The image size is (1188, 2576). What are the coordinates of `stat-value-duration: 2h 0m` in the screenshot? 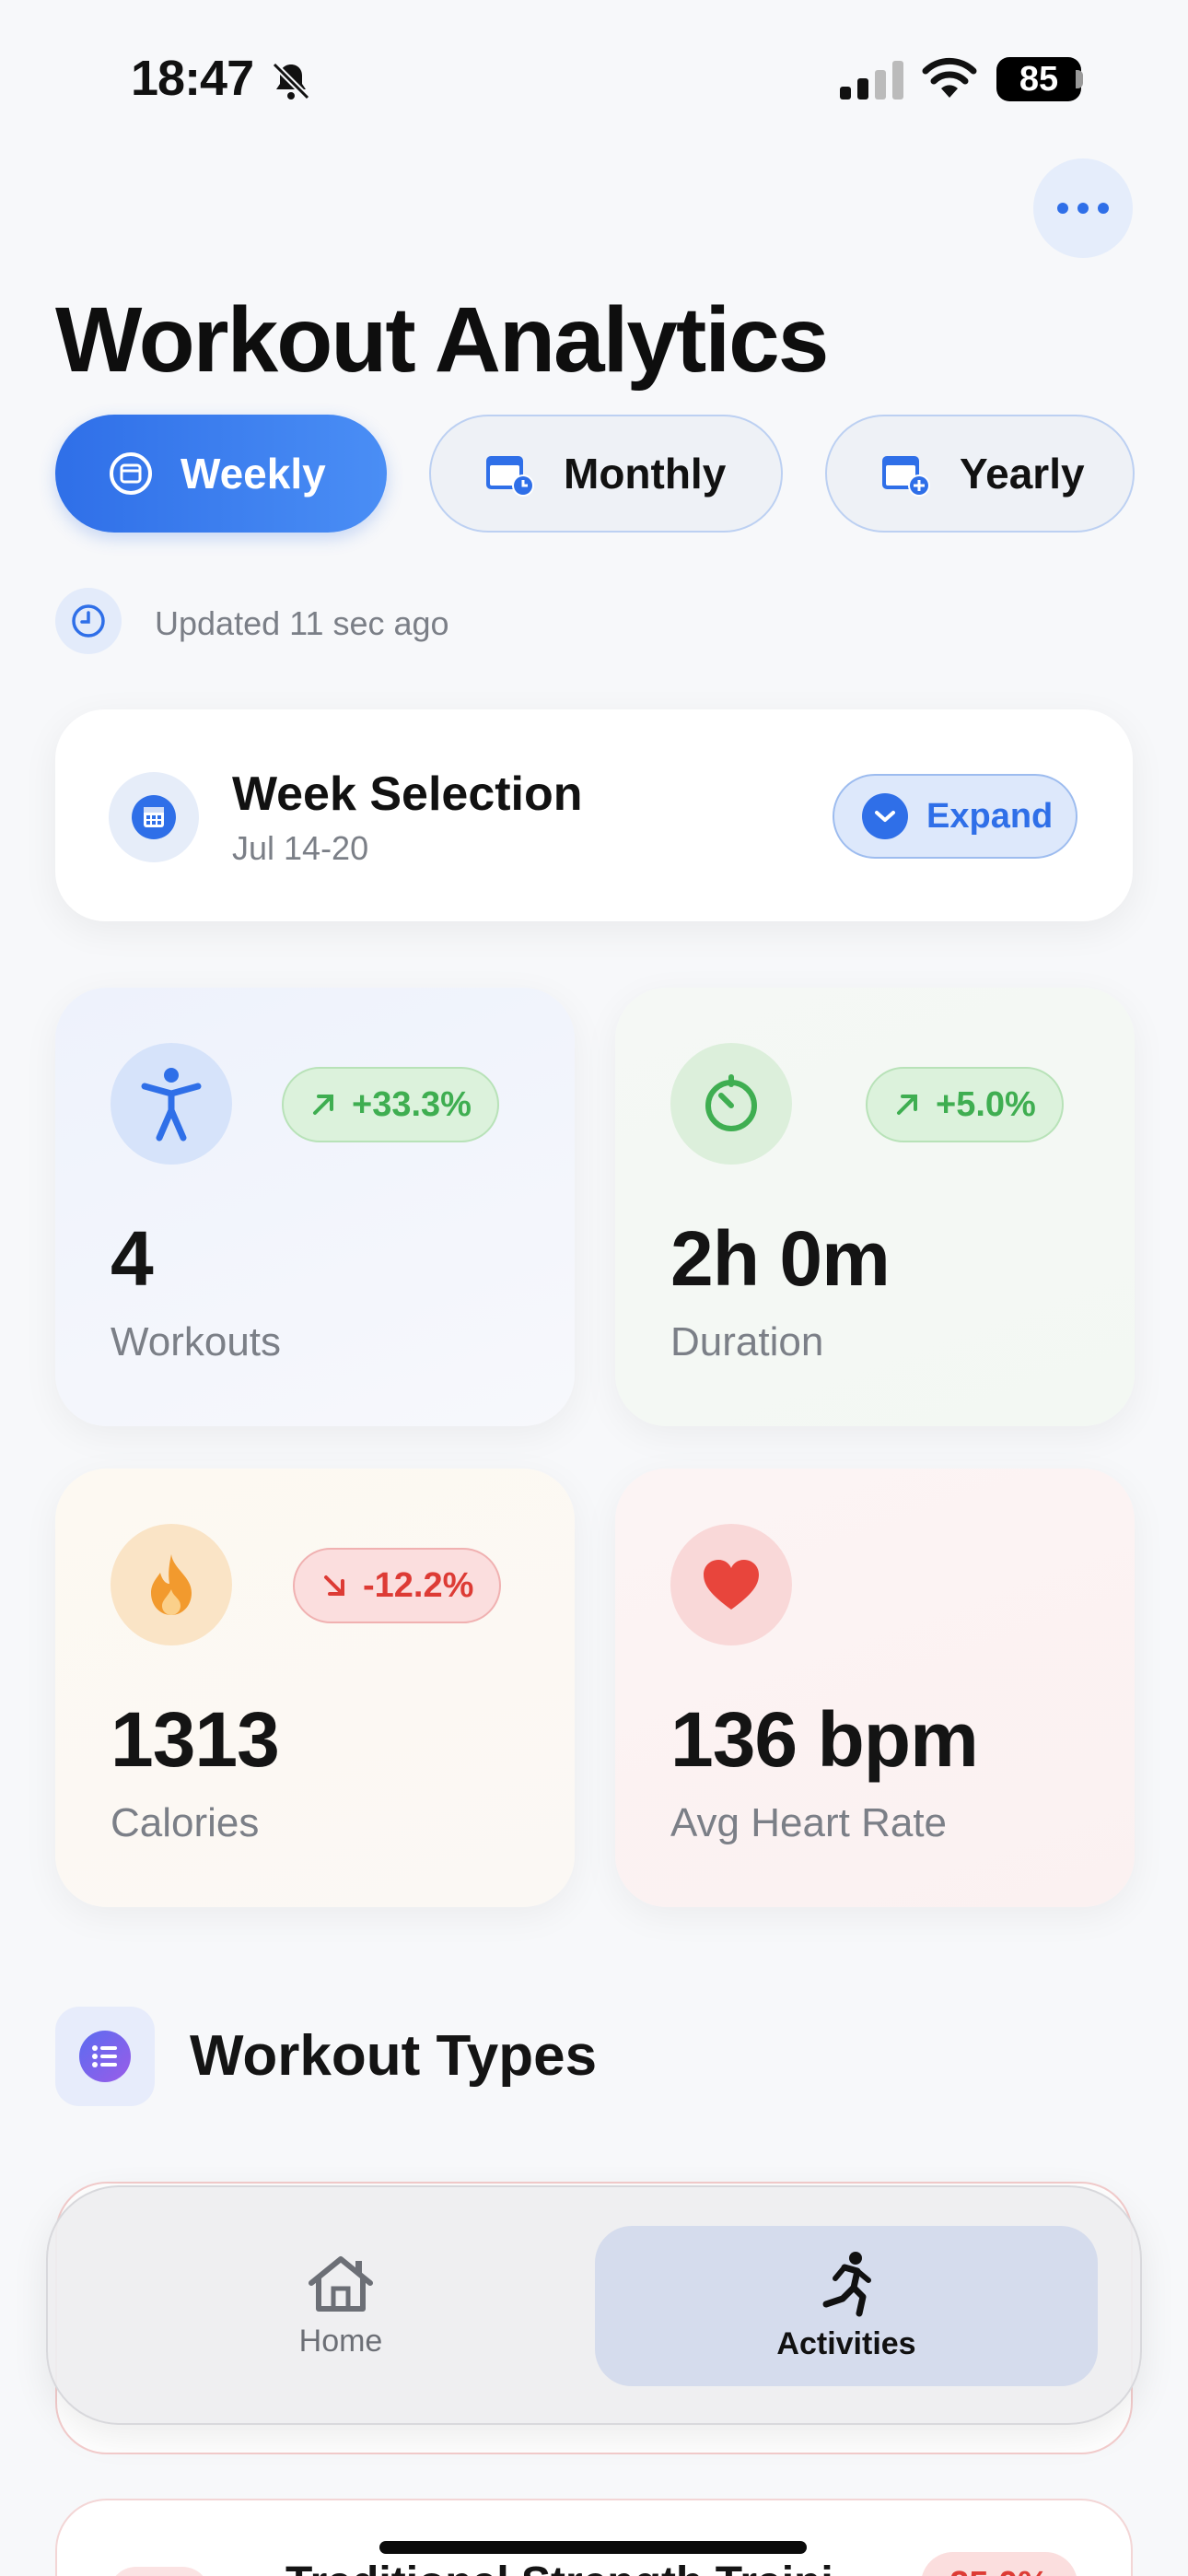 It's located at (780, 1258).